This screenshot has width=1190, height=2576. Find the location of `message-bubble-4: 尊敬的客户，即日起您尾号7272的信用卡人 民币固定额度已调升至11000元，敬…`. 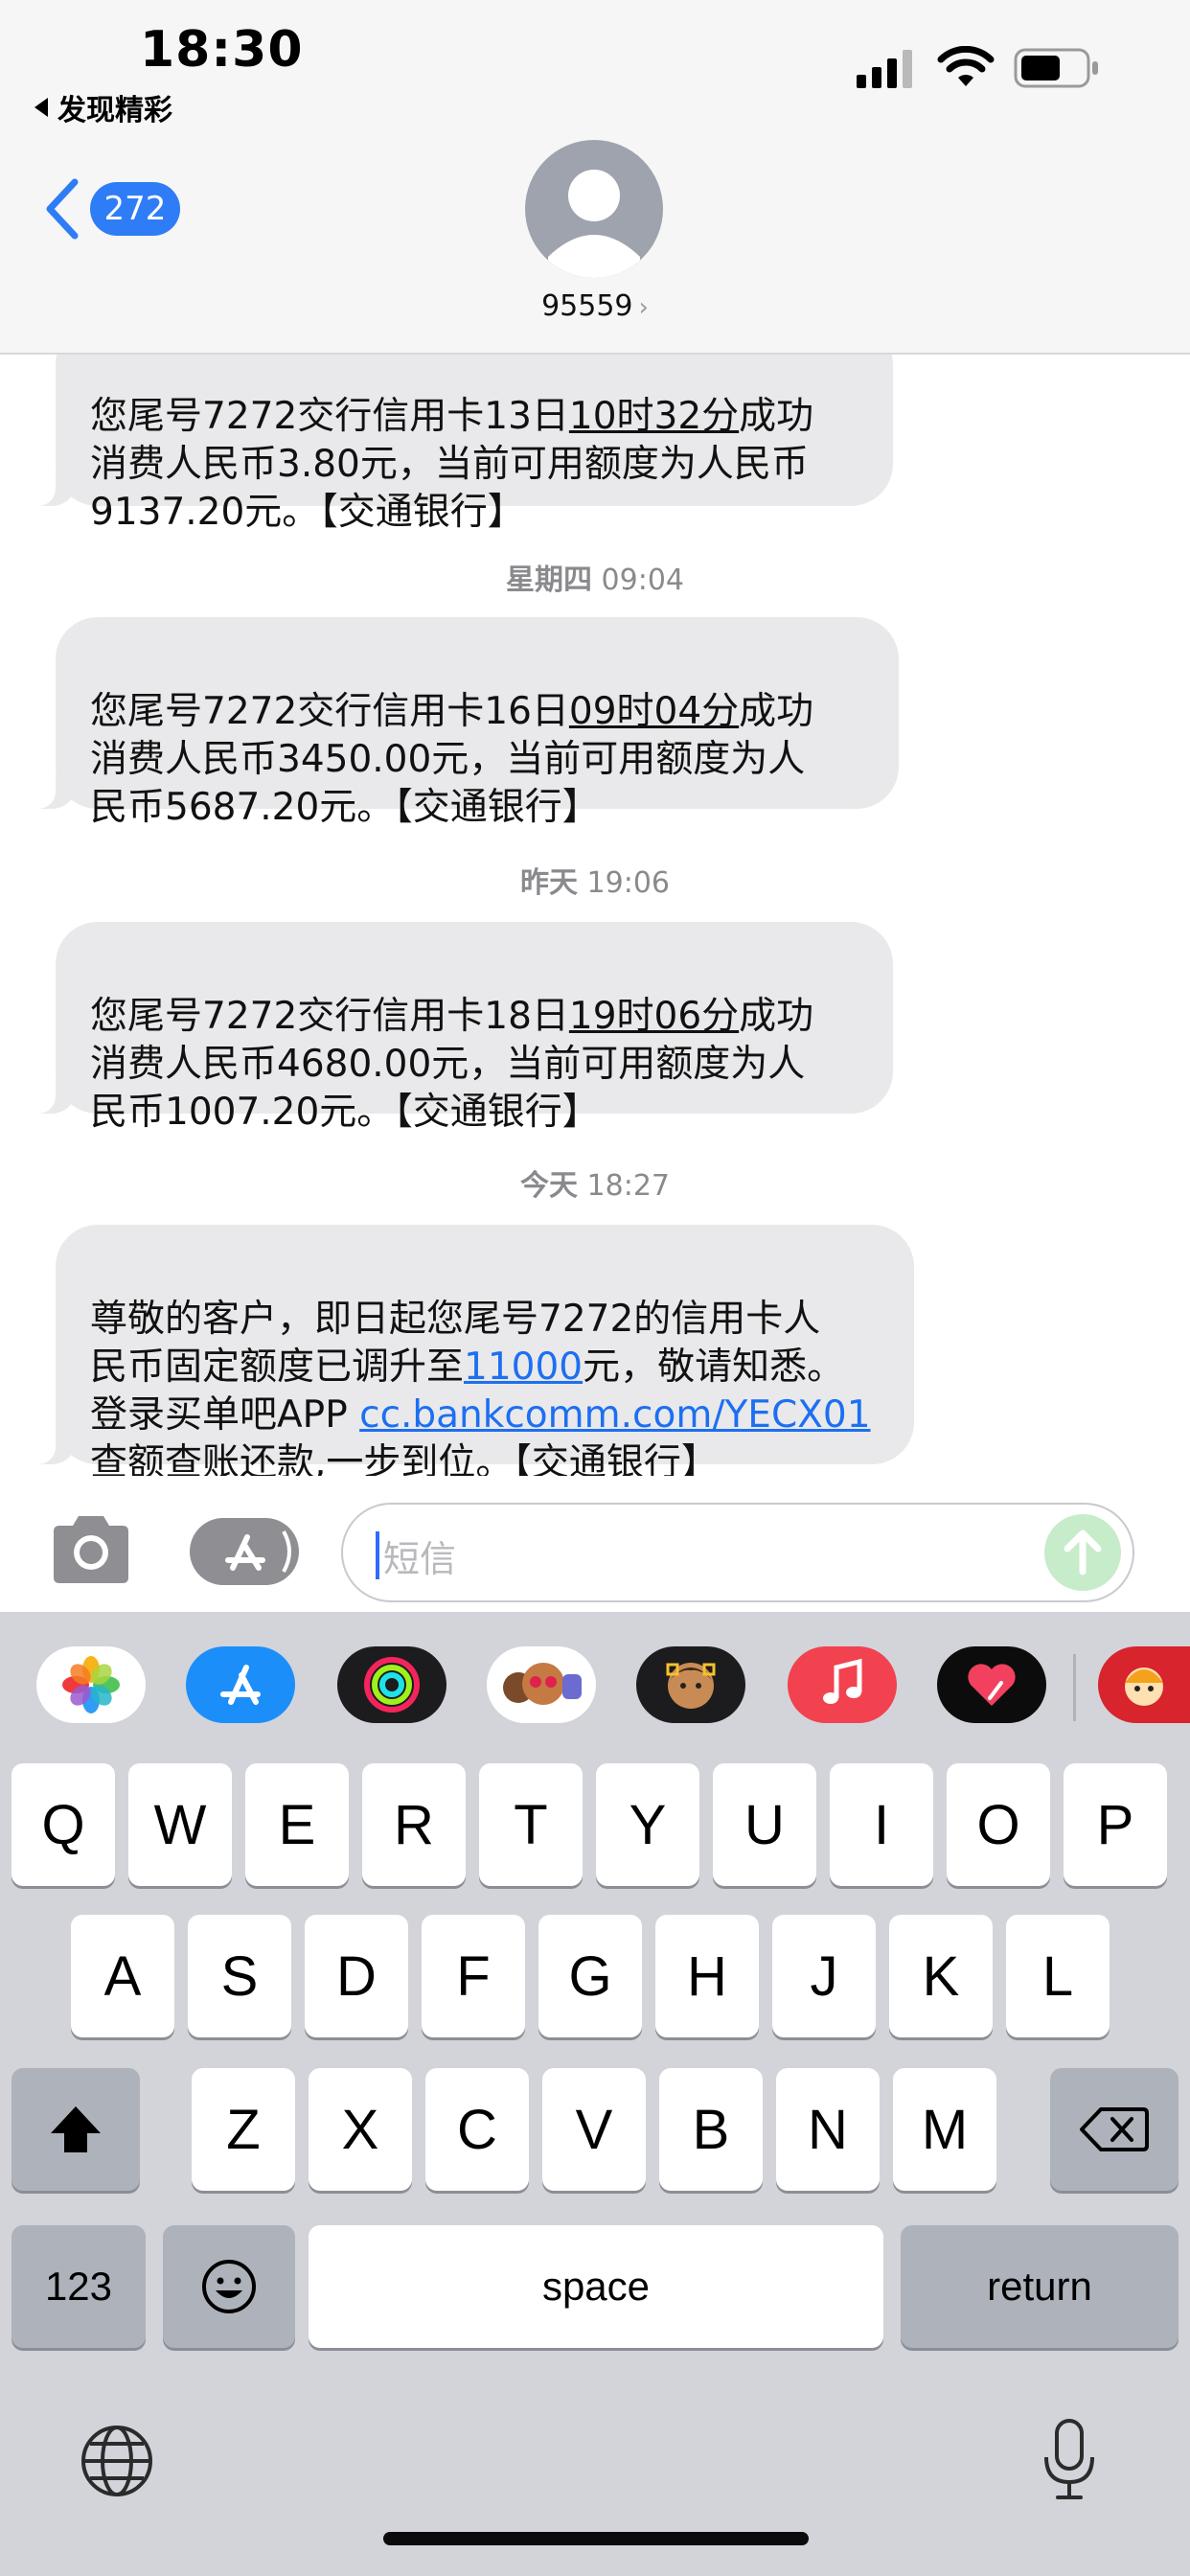

message-bubble-4: 尊敬的客户，即日起您尾号7272的信用卡人 民币固定额度已调升至11000元，敬… is located at coordinates (472, 1350).